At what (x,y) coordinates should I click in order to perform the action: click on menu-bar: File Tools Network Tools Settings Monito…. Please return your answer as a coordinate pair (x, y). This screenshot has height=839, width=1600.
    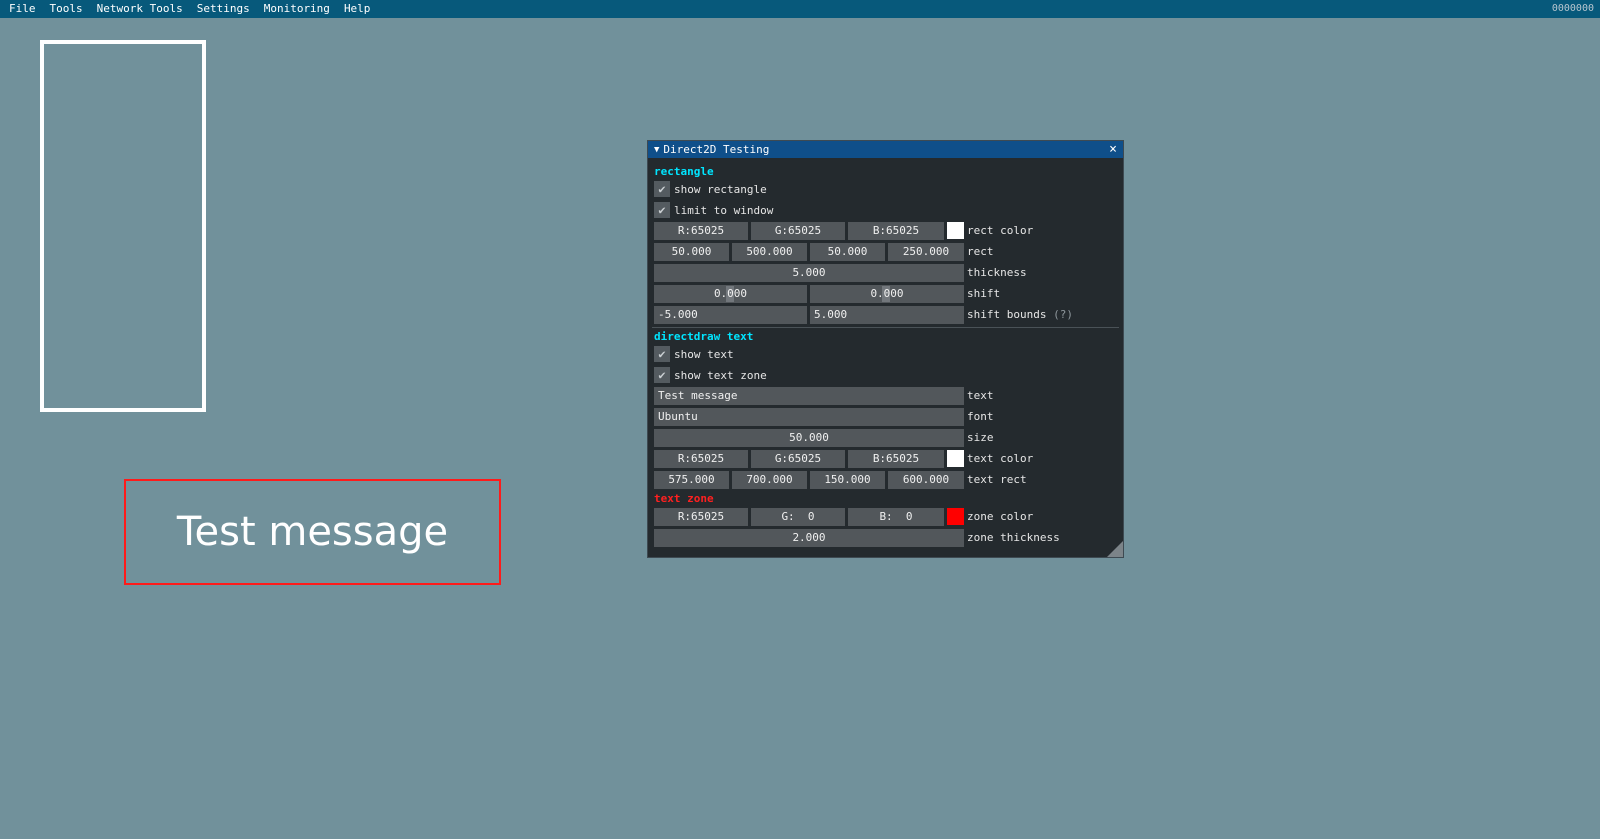
    Looking at the image, I should click on (800, 9).